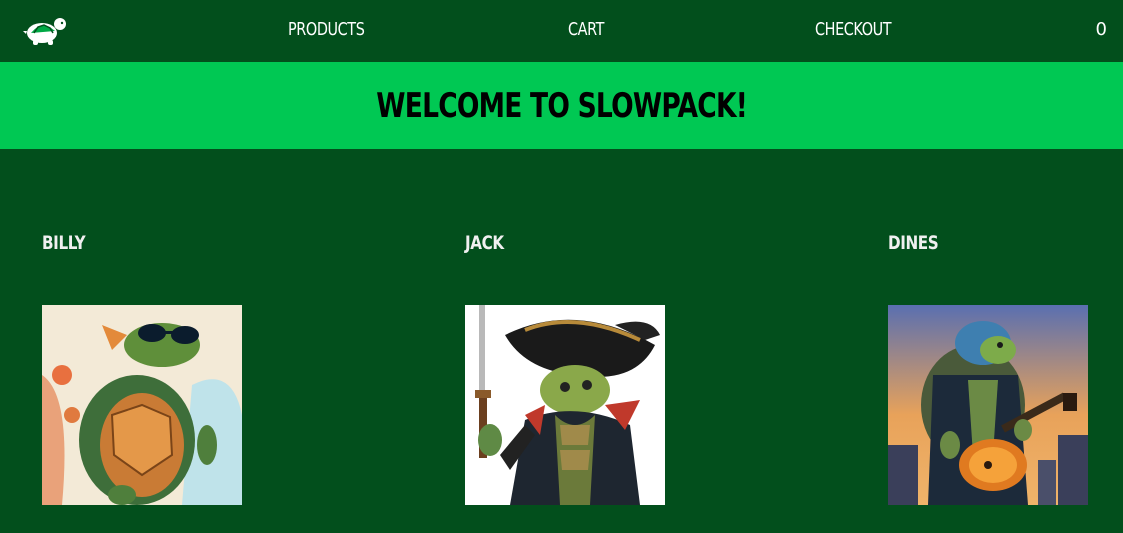 The height and width of the screenshot is (533, 1123). I want to click on product-card: Jack, so click(570, 368).